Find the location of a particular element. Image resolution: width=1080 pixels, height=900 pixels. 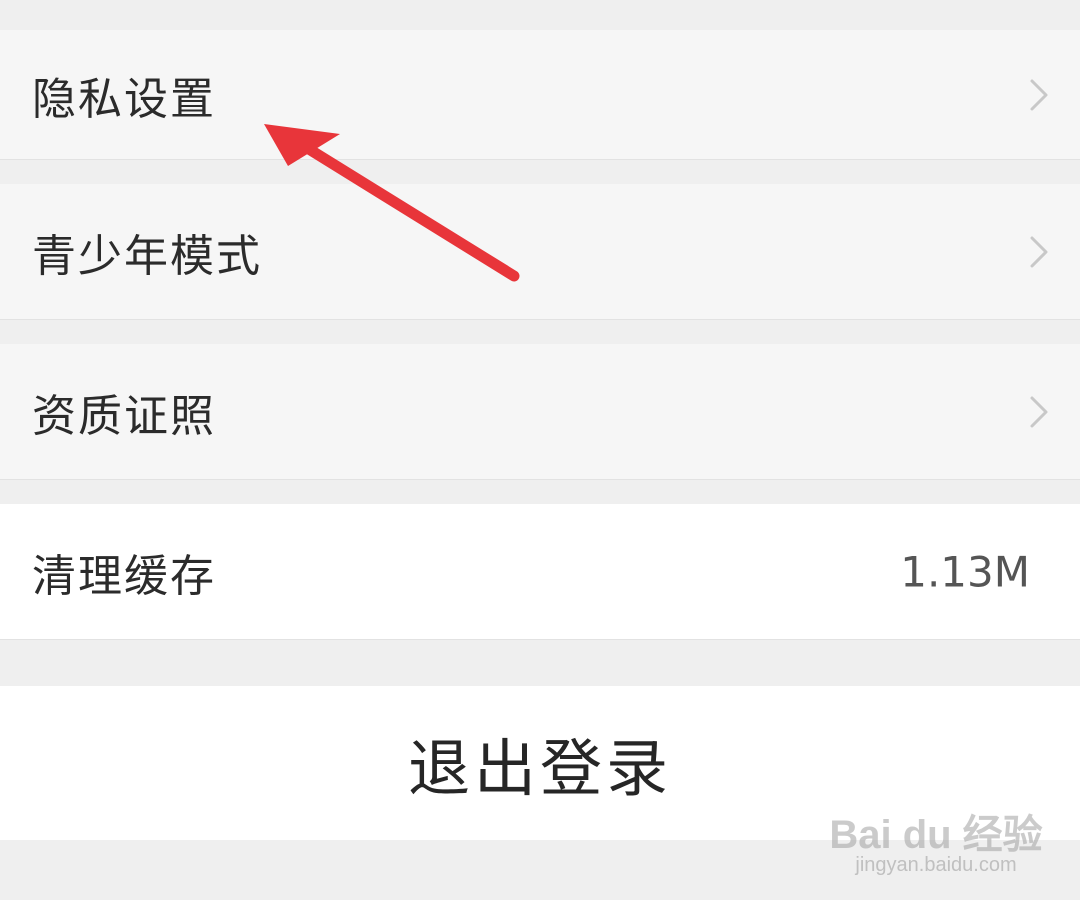

settings-item-label: 隐私设置 is located at coordinates (124, 99).